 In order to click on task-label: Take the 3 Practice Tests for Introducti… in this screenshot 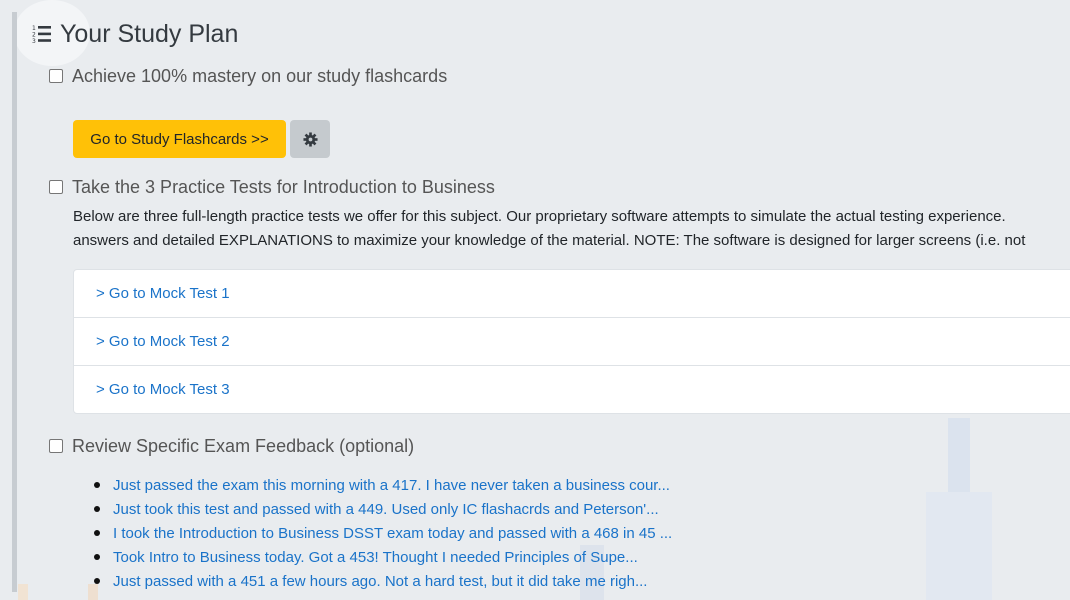, I will do `click(283, 186)`.